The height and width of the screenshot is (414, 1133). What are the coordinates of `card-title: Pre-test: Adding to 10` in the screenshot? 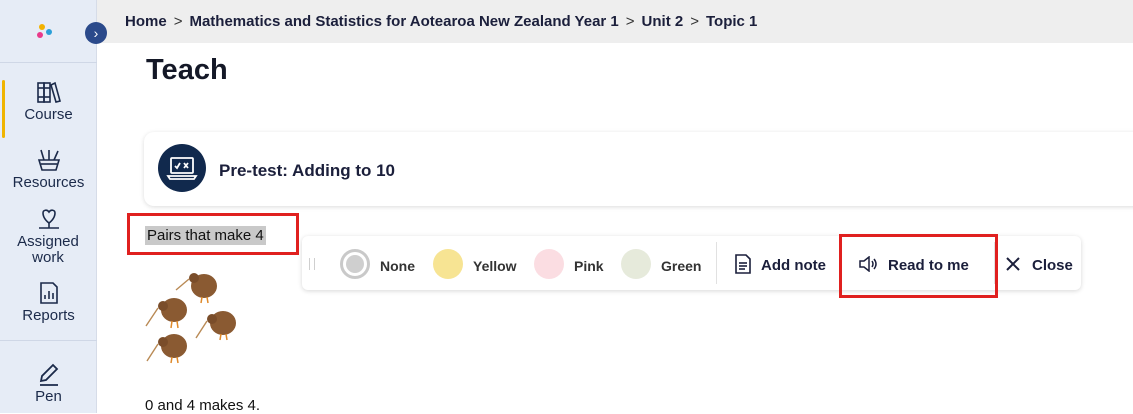 It's located at (307, 170).